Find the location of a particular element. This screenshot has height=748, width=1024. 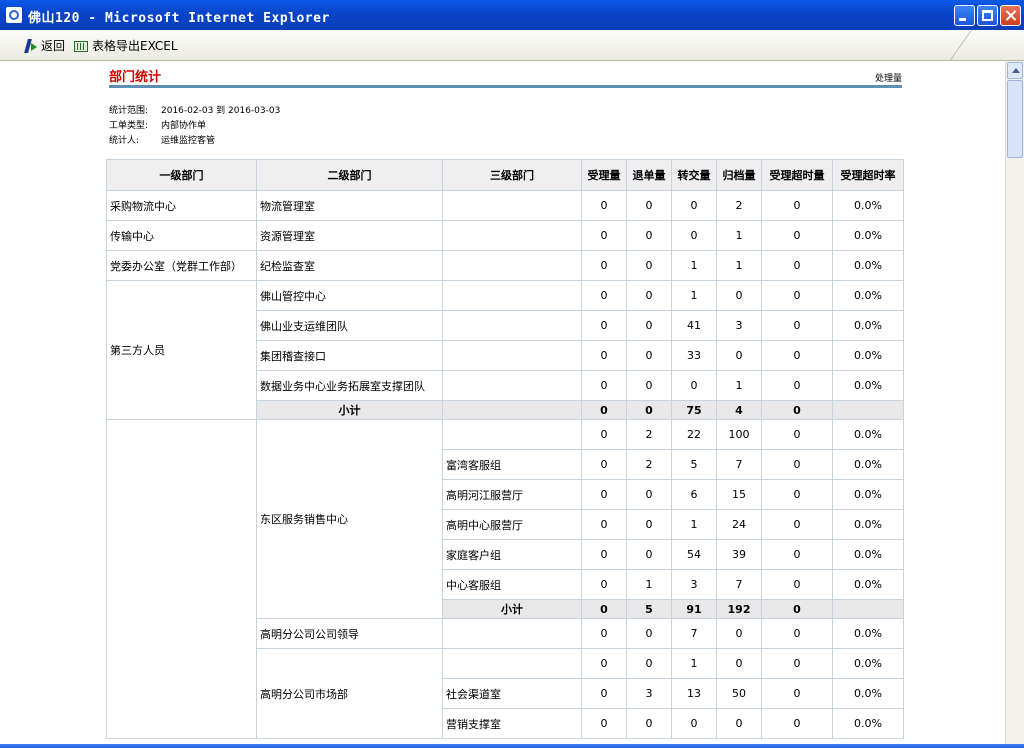

taskbar is located at coordinates (512, 746).